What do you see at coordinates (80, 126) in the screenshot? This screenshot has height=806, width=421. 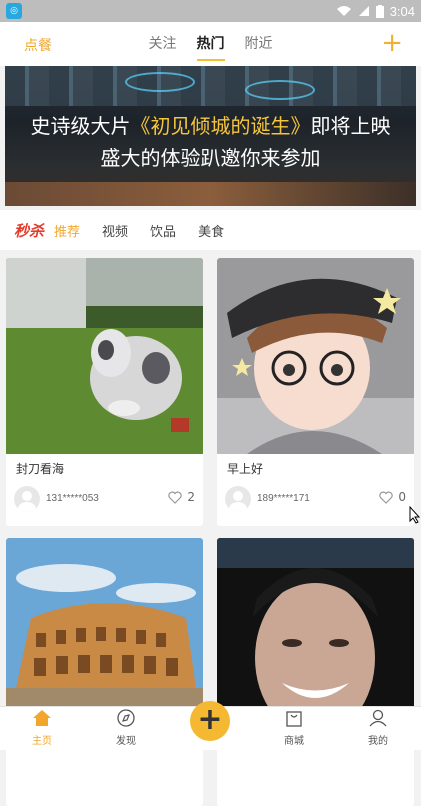 I see `banner-headline-pre: 史诗级大片` at bounding box center [80, 126].